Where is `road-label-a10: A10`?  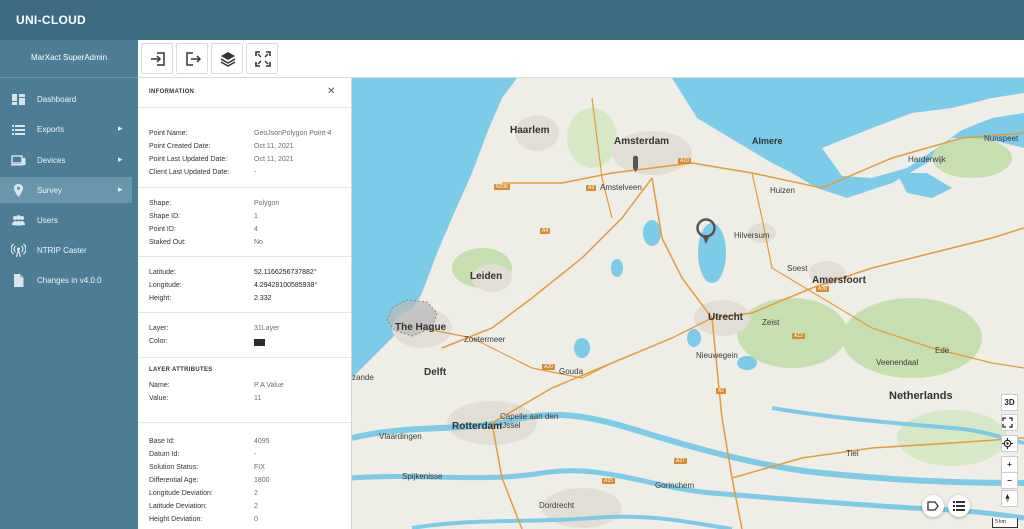 road-label-a10: A10 is located at coordinates (684, 161).